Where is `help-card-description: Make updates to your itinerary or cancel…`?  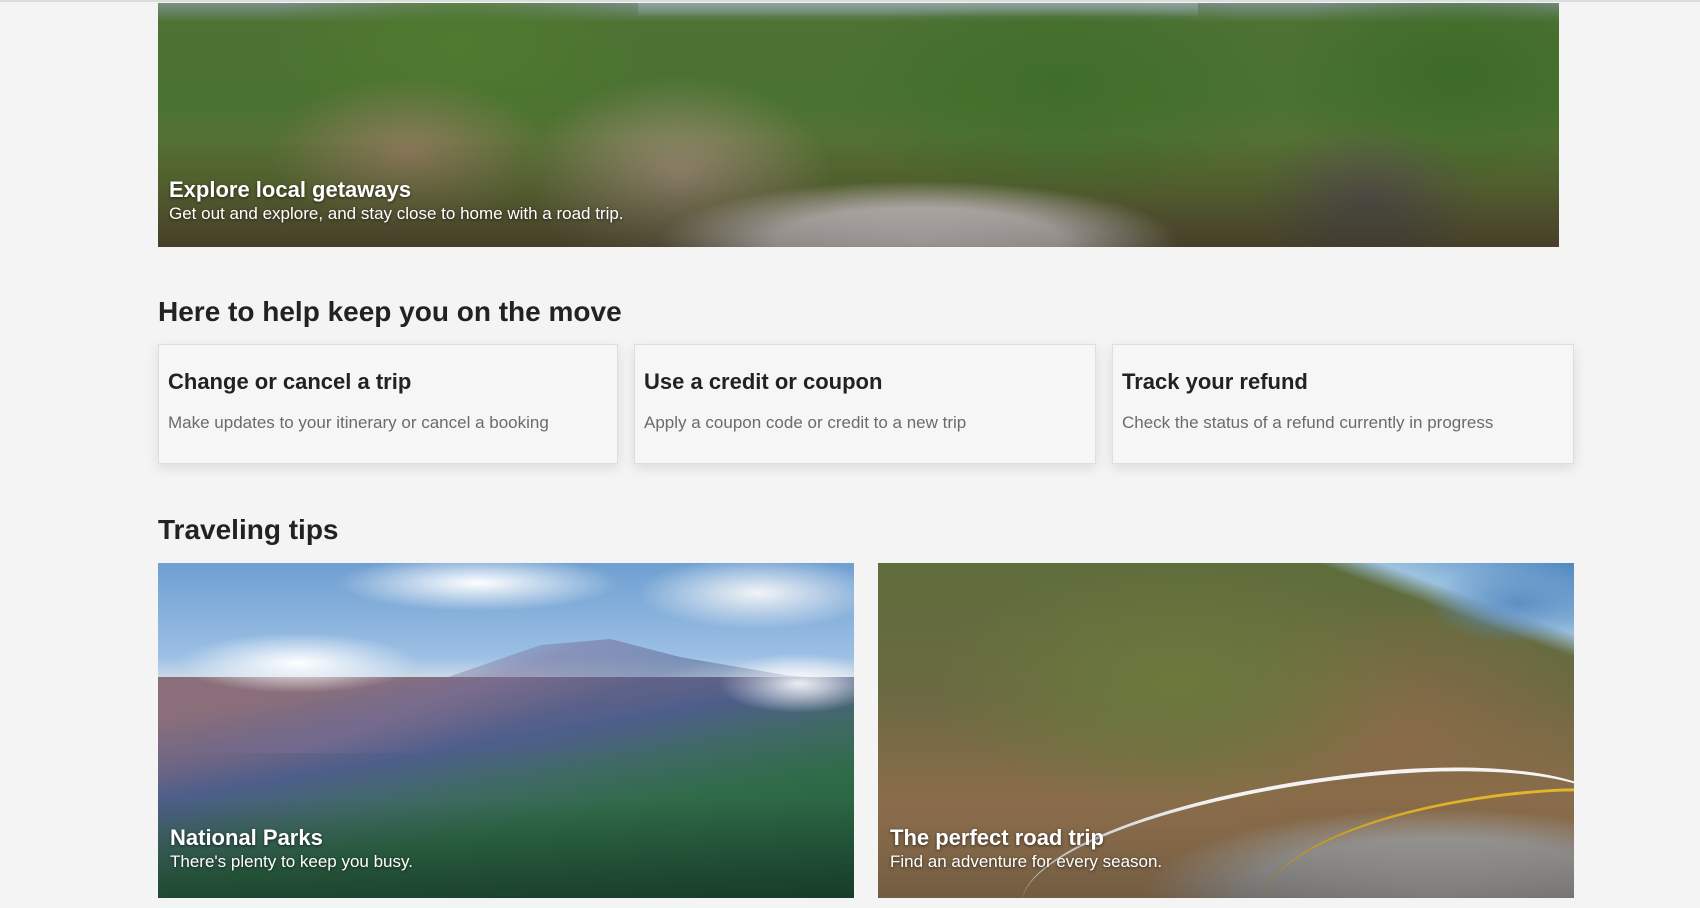 help-card-description: Make updates to your itinerary or cancel… is located at coordinates (358, 422).